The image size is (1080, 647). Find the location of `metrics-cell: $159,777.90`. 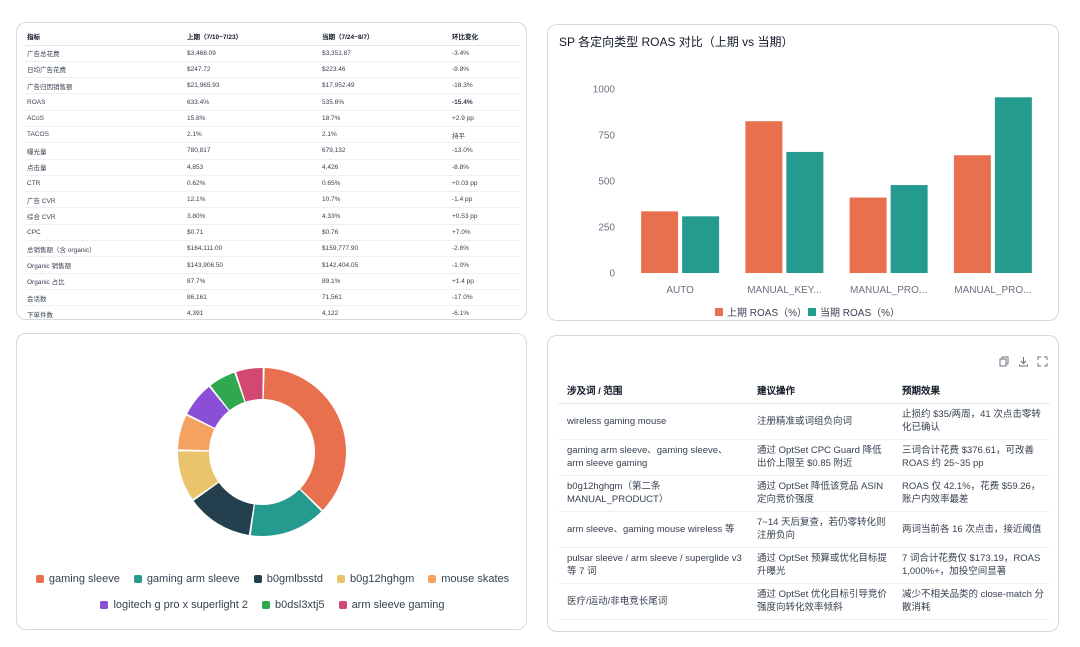

metrics-cell: $159,777.90 is located at coordinates (385, 249).